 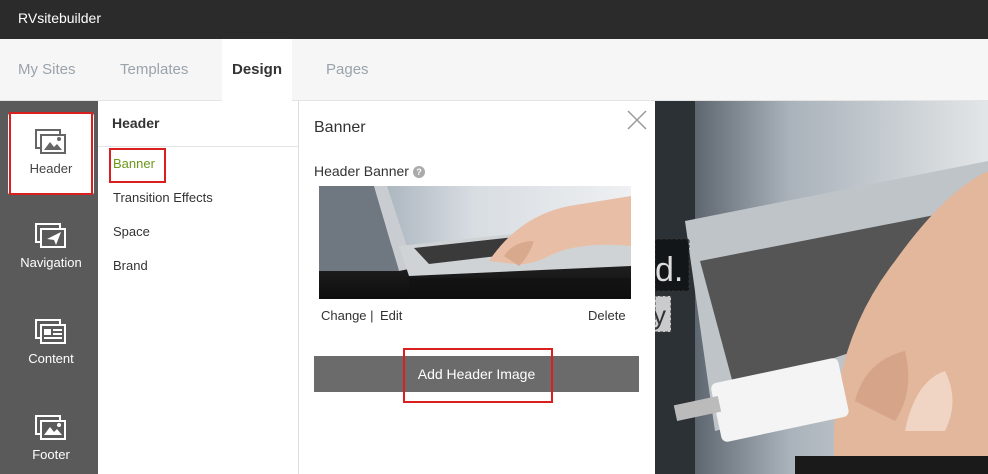 What do you see at coordinates (391, 315) in the screenshot?
I see `edit-link: Edit` at bounding box center [391, 315].